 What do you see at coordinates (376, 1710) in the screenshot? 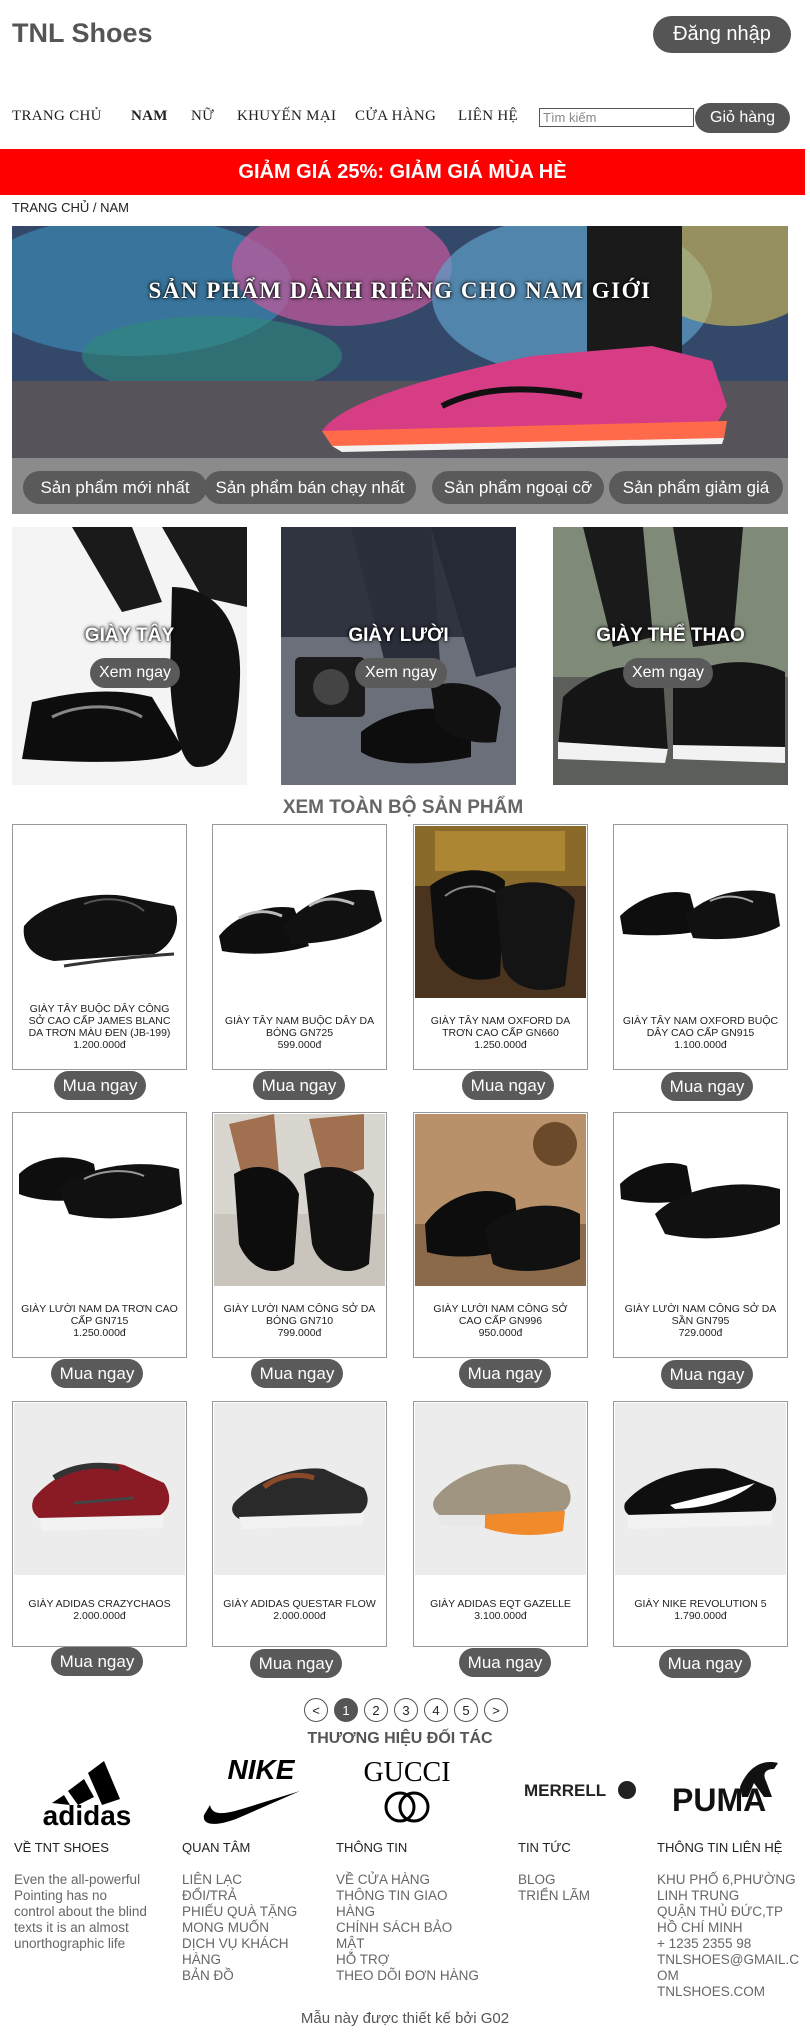
I see `pagination-page-2: 2` at bounding box center [376, 1710].